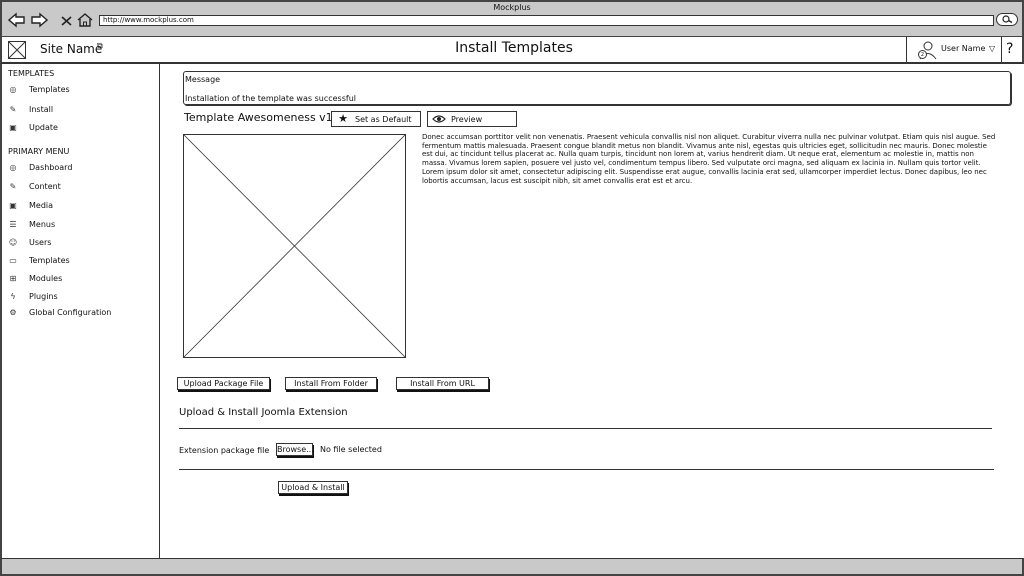 The height and width of the screenshot is (576, 1024). I want to click on upload-section-title: Upload & Install Joomla Extension, so click(263, 412).